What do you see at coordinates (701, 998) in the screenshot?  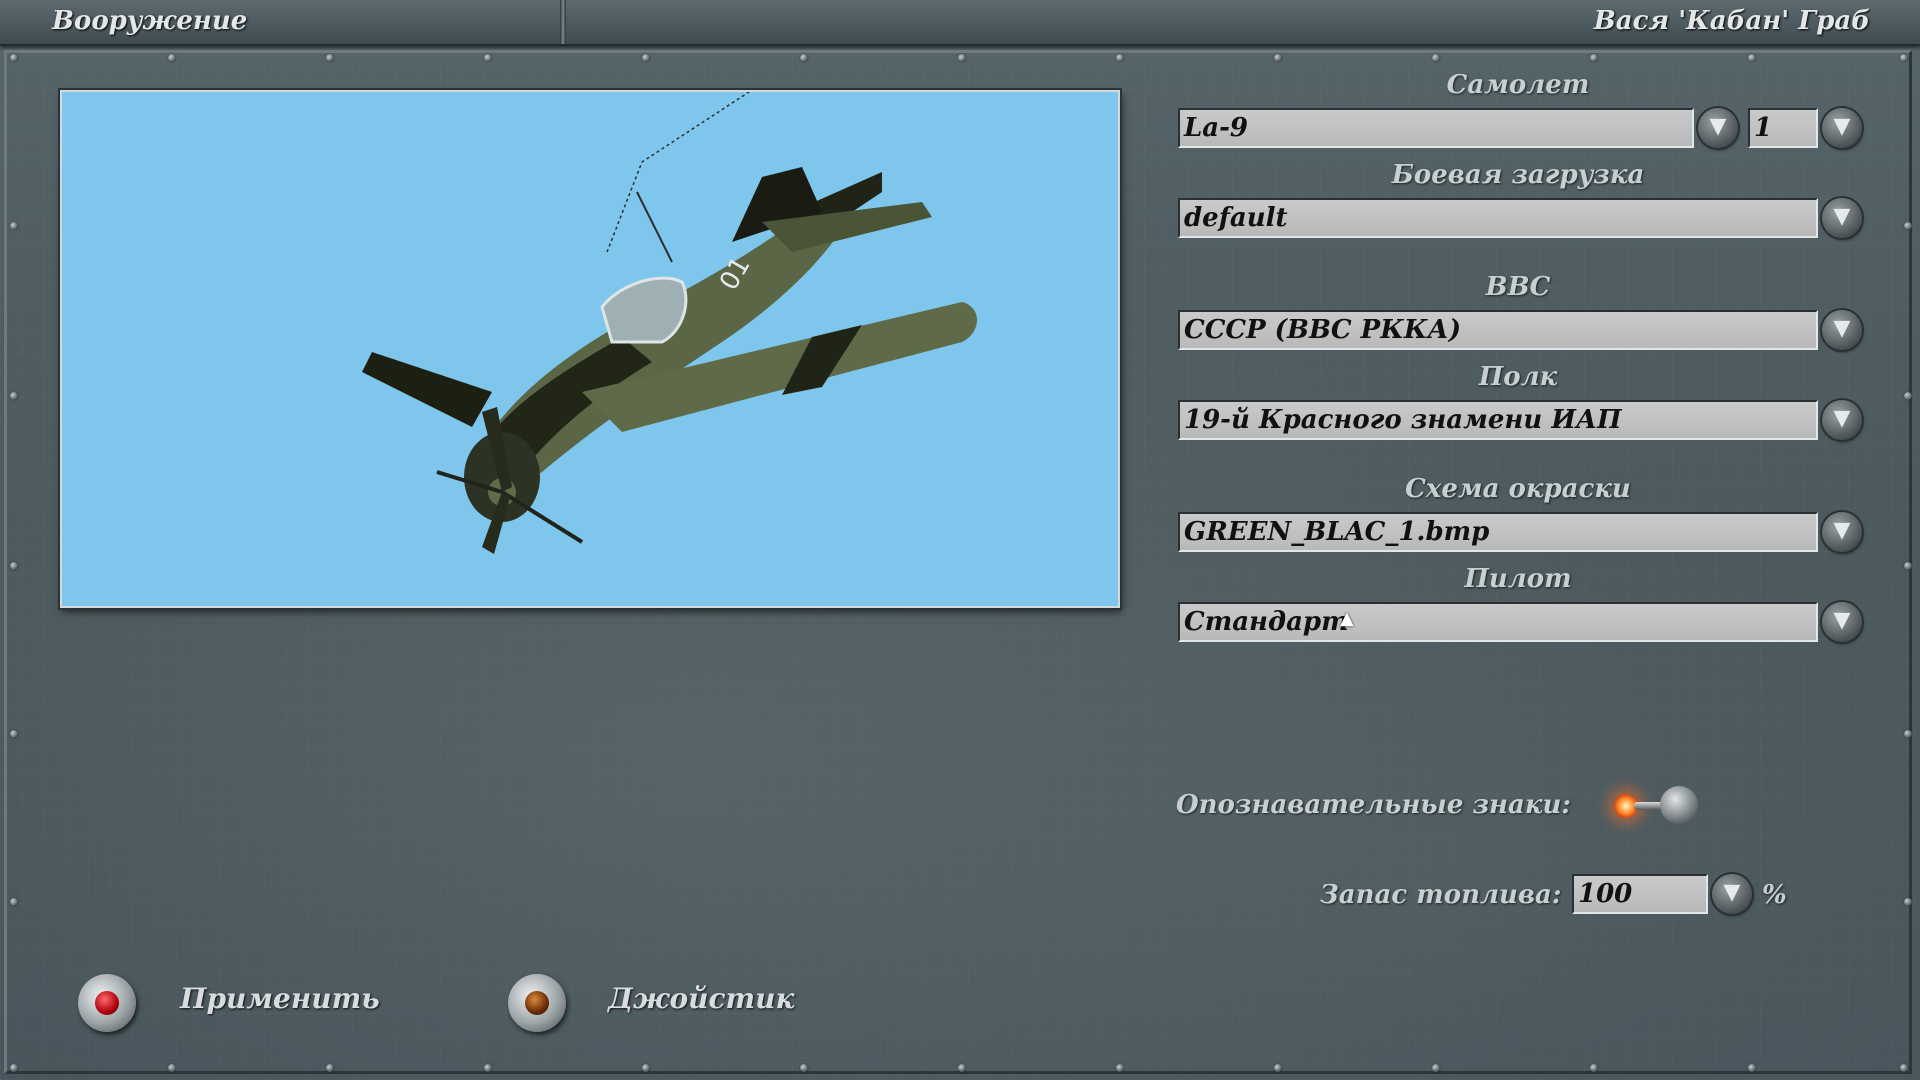 I see `joystick-label: Джойстик` at bounding box center [701, 998].